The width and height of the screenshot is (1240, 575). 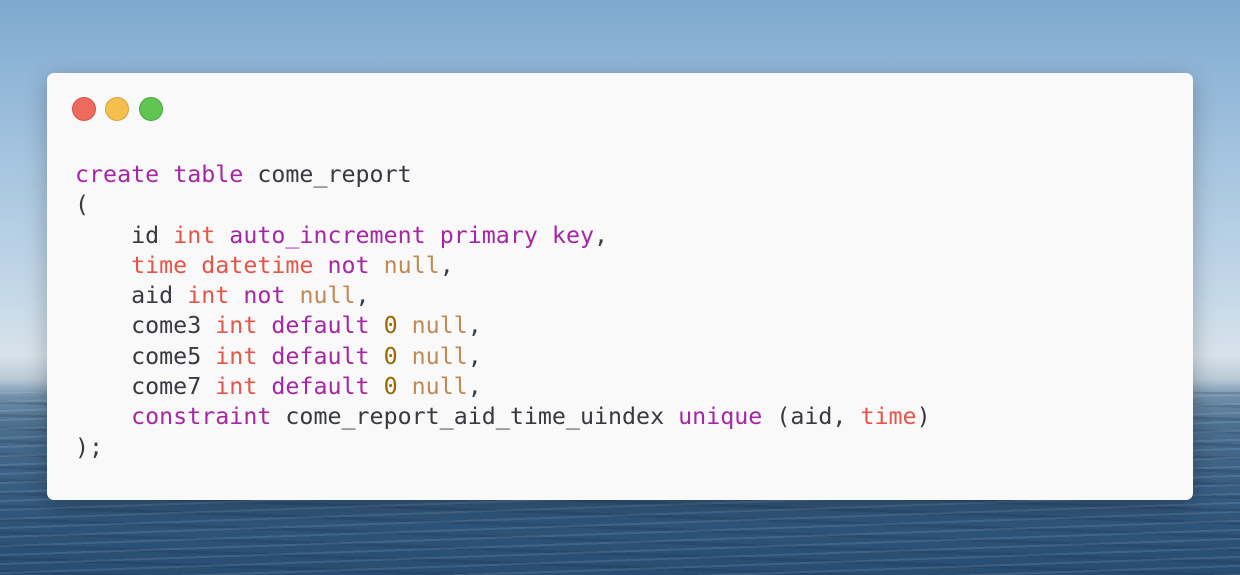 I want to click on code-line: aid int not null,, so click(x=503, y=296).